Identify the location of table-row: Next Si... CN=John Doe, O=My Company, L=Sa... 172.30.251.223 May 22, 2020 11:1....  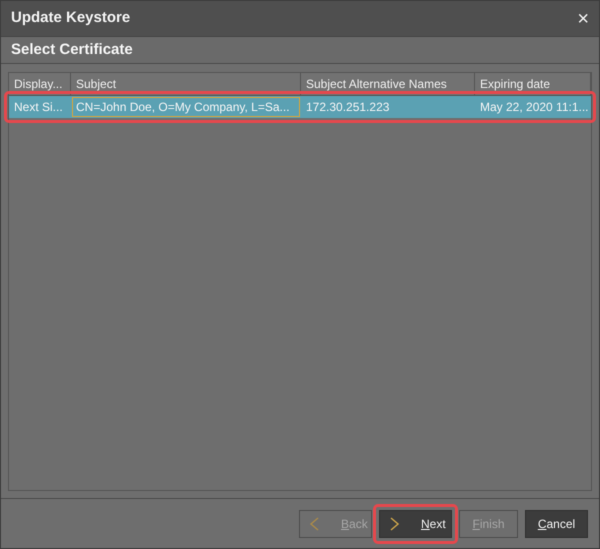
(300, 107).